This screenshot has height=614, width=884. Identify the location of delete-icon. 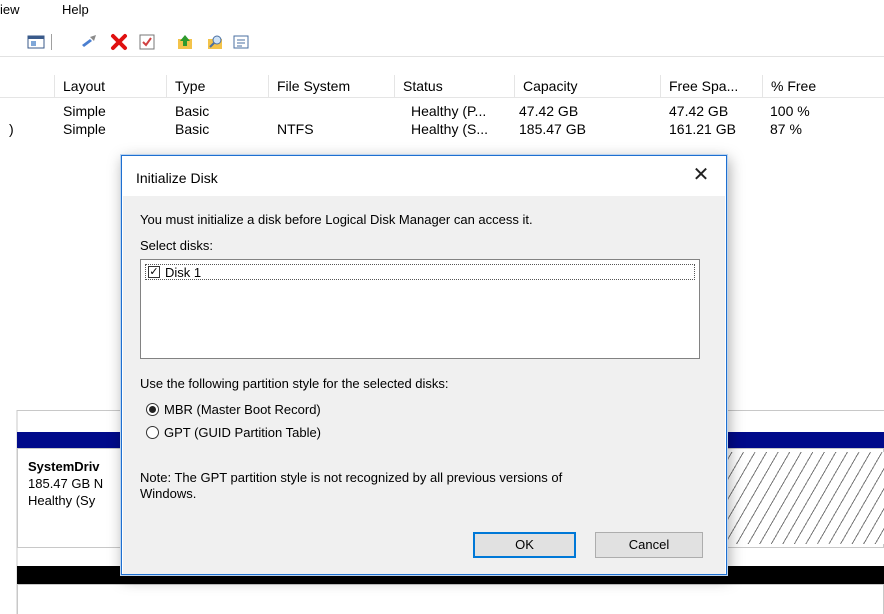
(119, 42).